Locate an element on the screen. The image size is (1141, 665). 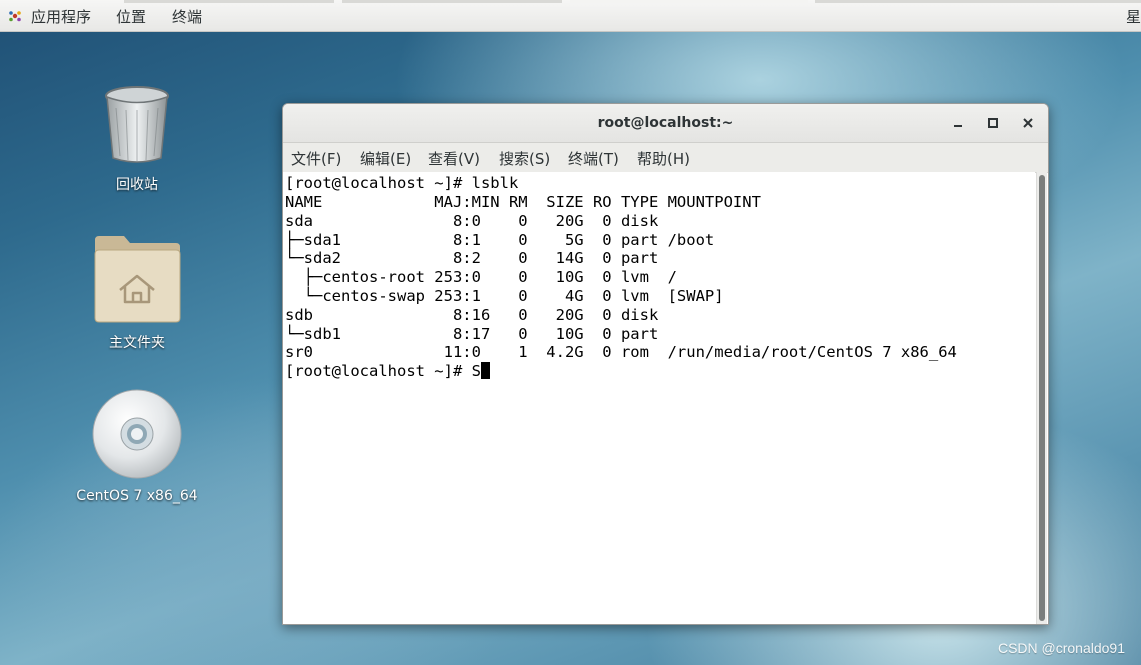
terminal-prompt-line: [root@localhost ~]# S is located at coordinates (387, 371).